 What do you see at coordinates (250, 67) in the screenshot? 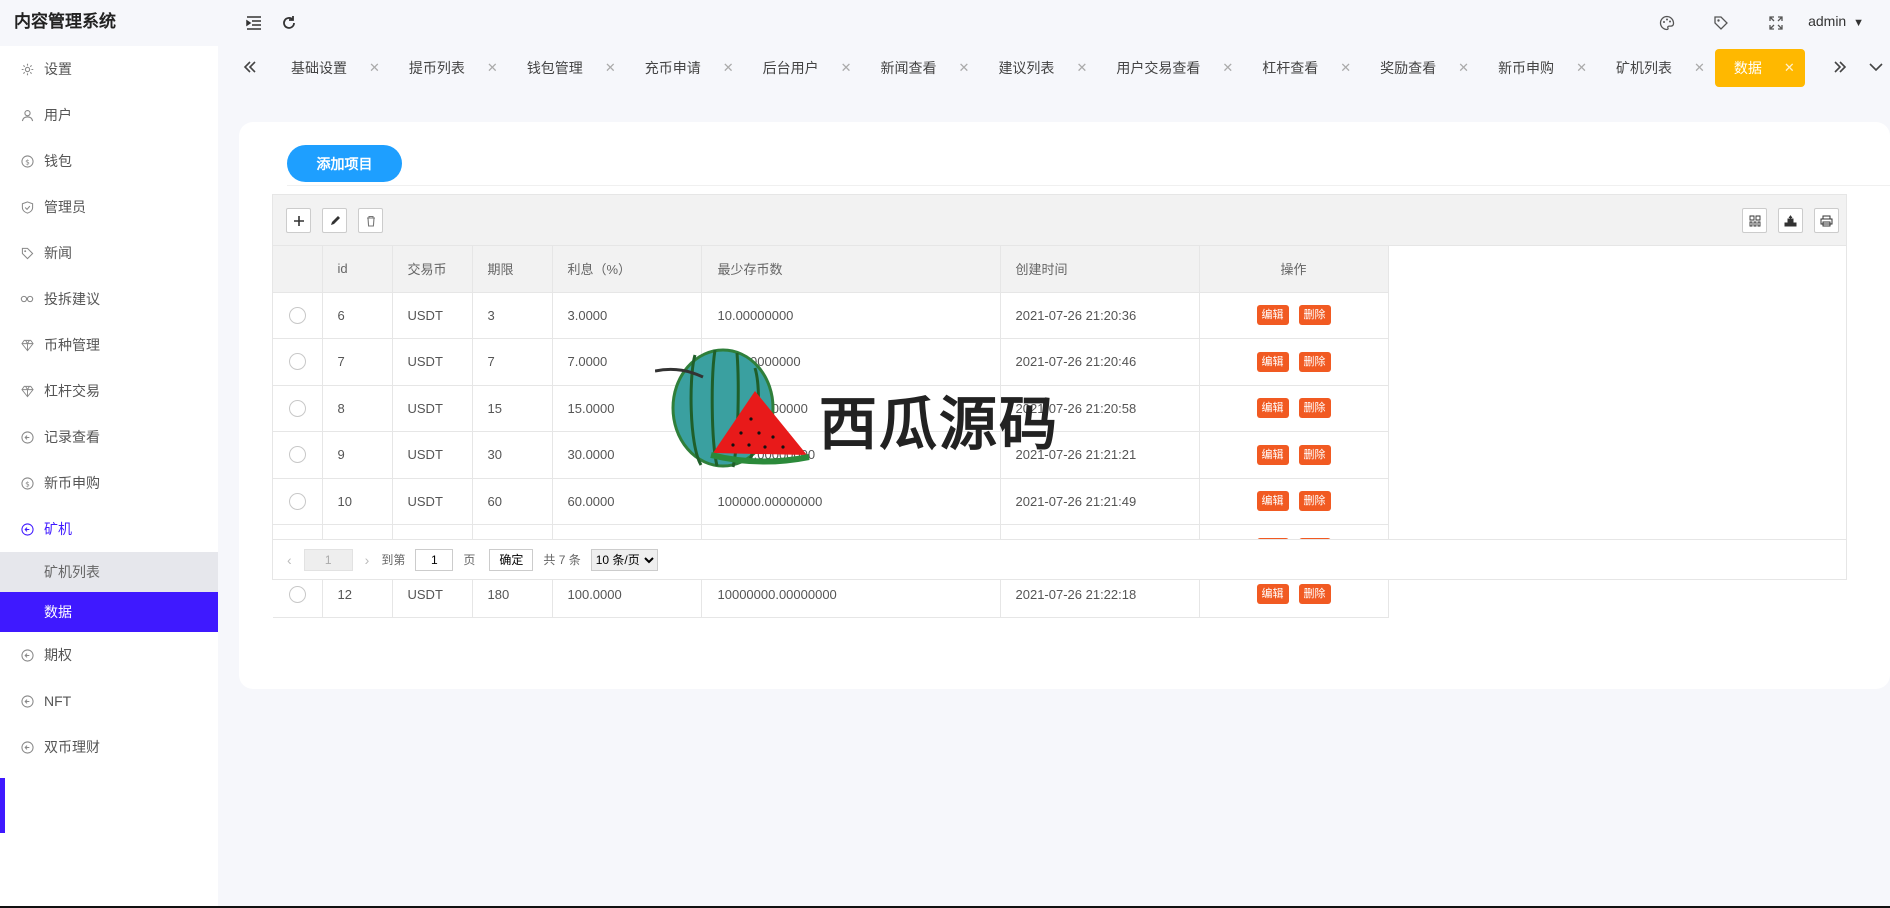
I see `tabs-scroll-left-icon` at bounding box center [250, 67].